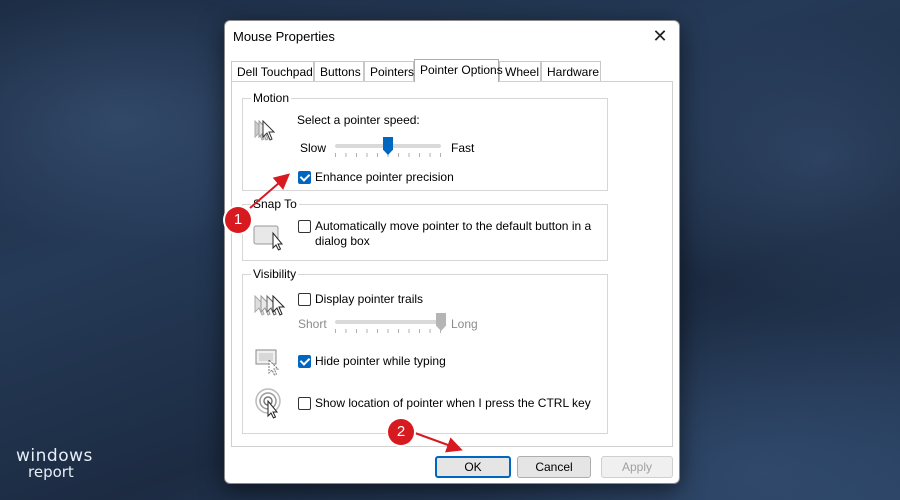 The width and height of the screenshot is (900, 500). What do you see at coordinates (458, 70) in the screenshot?
I see `tab-pointer-options: Pointer Options` at bounding box center [458, 70].